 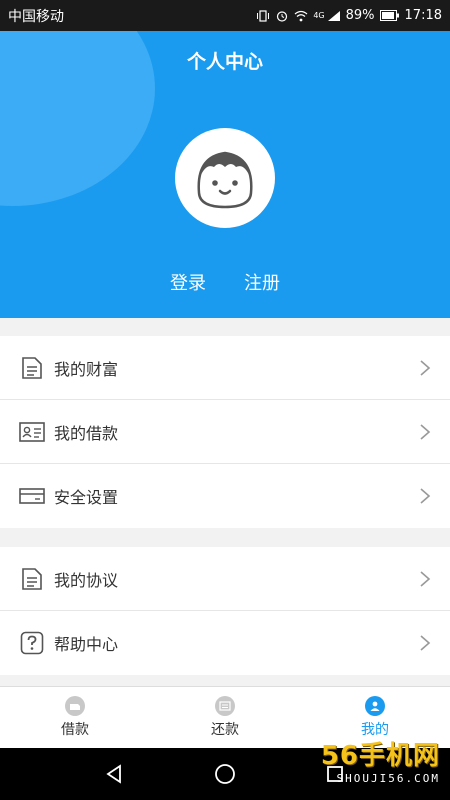 I want to click on menu-item-help-center: 帮助中心, so click(x=225, y=643).